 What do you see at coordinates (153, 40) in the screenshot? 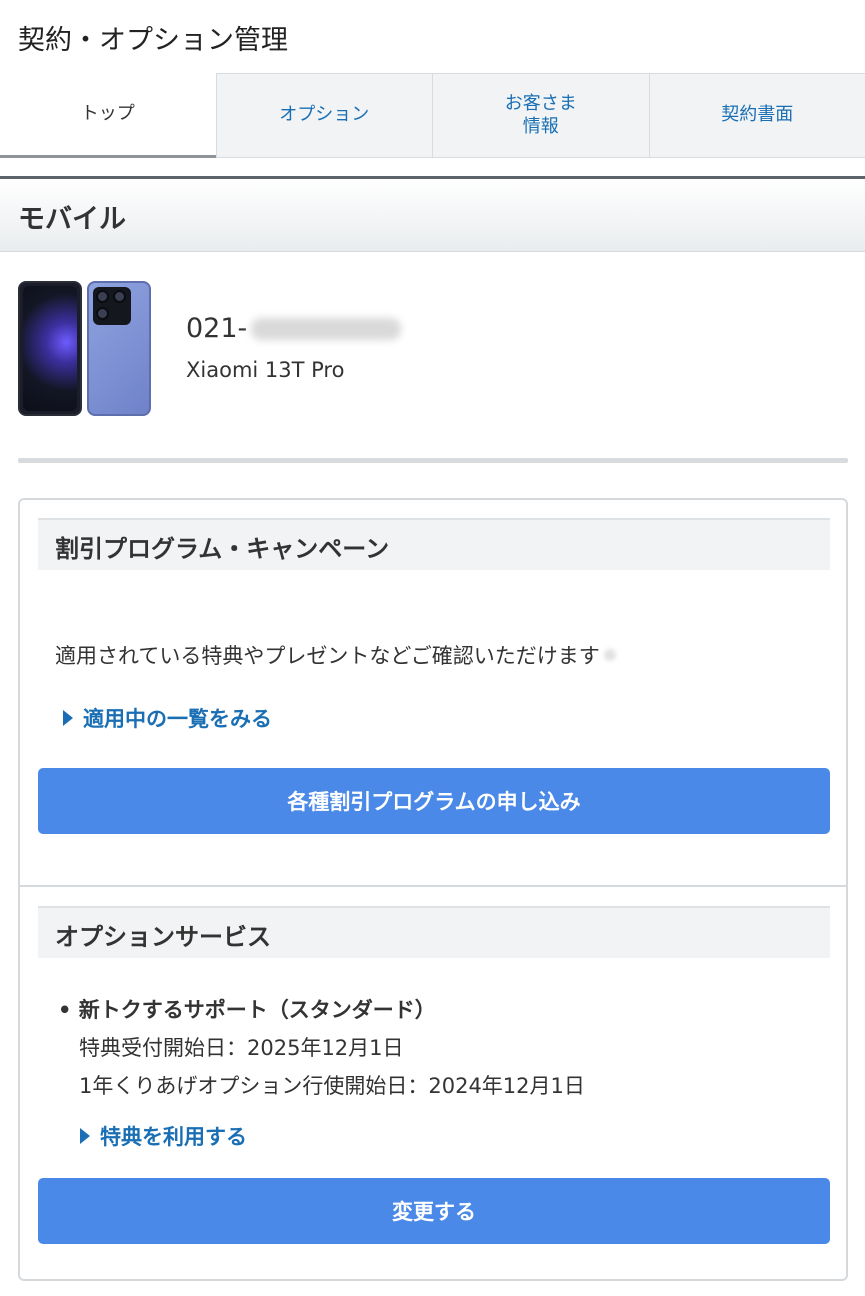
I see `page-title: 契約・オプション管理` at bounding box center [153, 40].